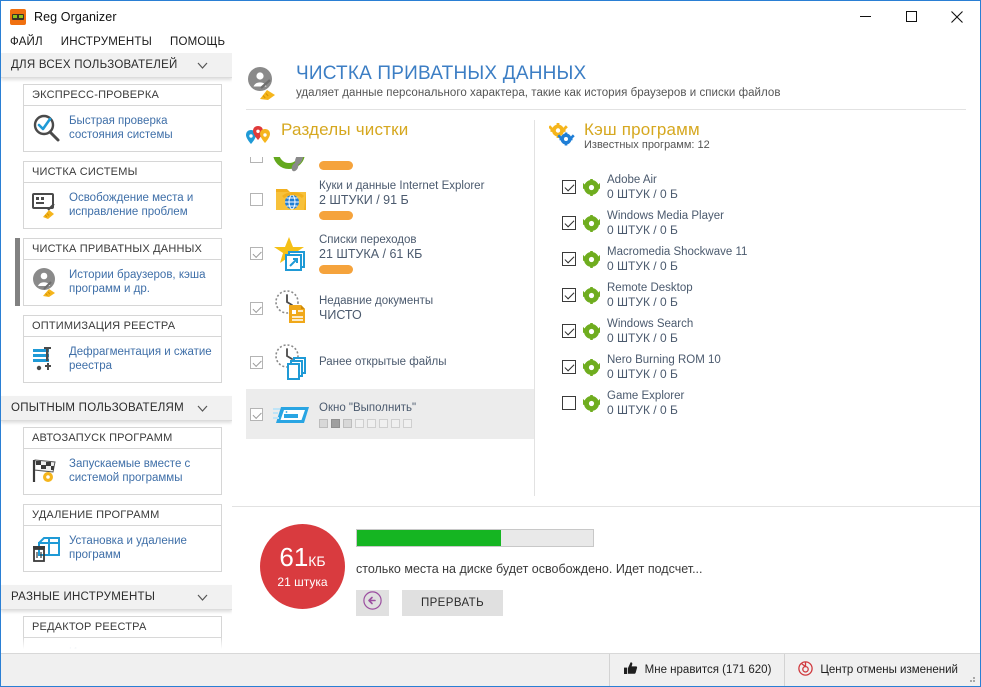  I want to click on undo-center-label: Центр отмены изменений, so click(889, 670).